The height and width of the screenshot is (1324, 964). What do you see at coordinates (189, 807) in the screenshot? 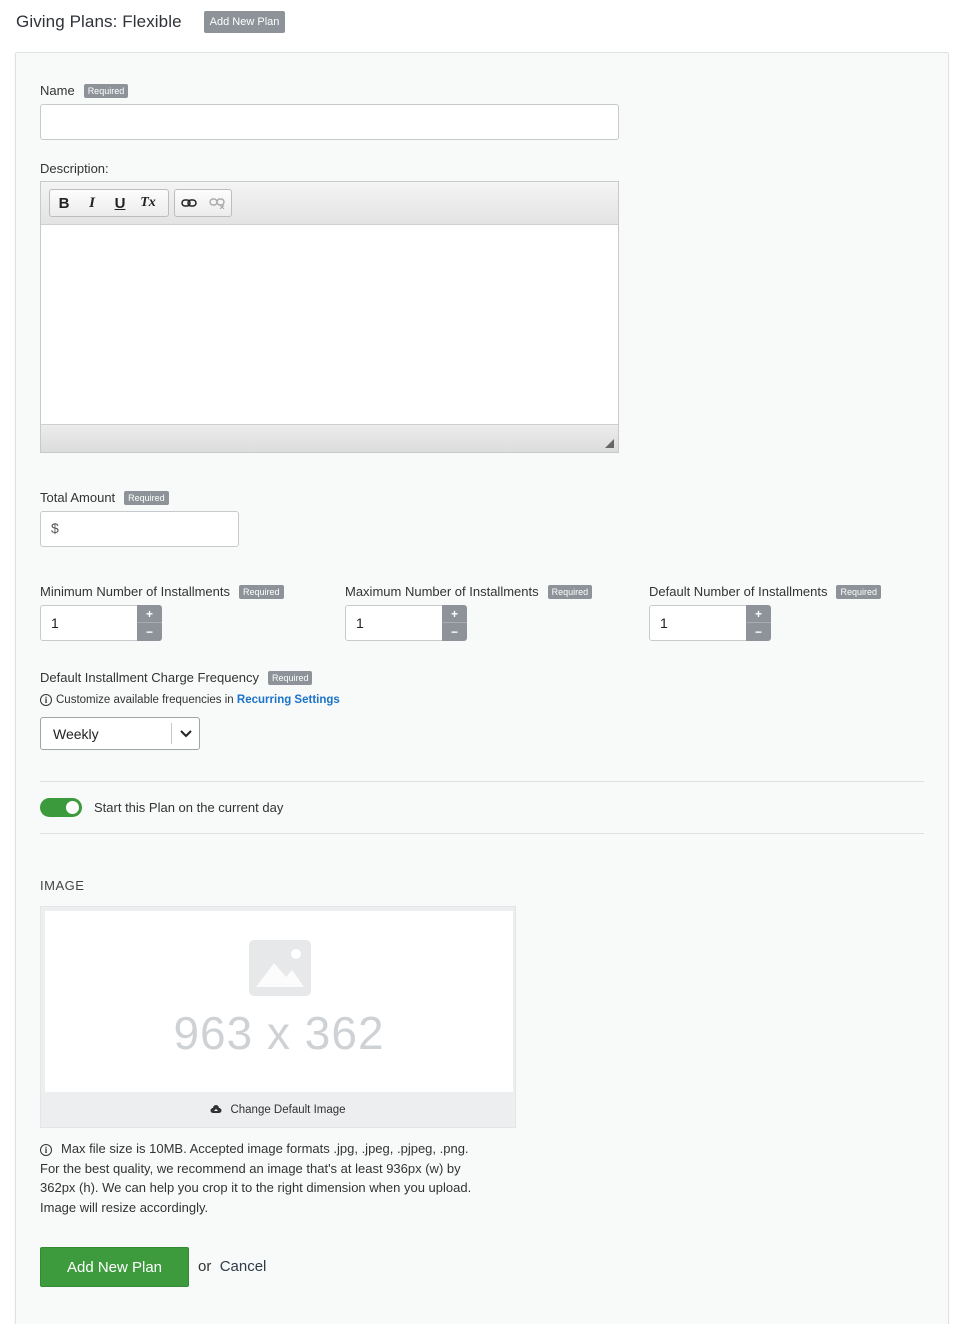
I see `start-current-day-label: Start this Plan on the current day` at bounding box center [189, 807].